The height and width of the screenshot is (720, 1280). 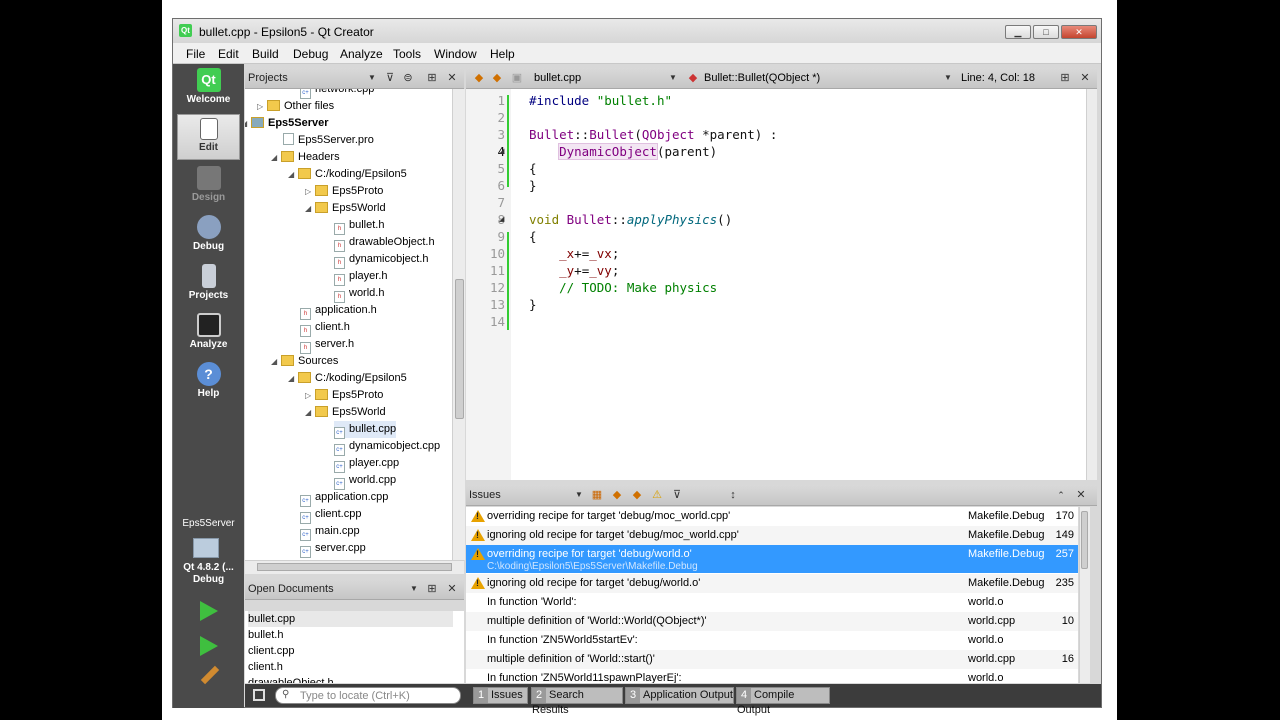 What do you see at coordinates (259, 695) in the screenshot?
I see `toggle-sidebar-icon` at bounding box center [259, 695].